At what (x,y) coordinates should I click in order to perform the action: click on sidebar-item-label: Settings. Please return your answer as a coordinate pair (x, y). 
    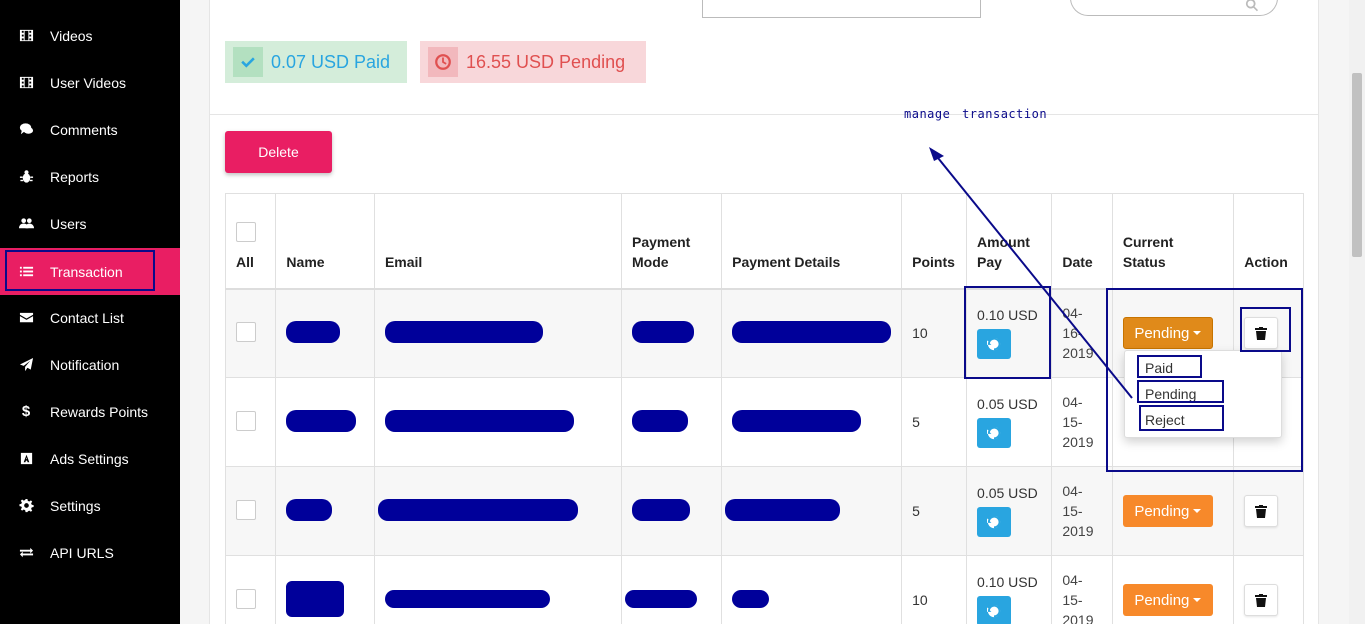
    Looking at the image, I should click on (75, 505).